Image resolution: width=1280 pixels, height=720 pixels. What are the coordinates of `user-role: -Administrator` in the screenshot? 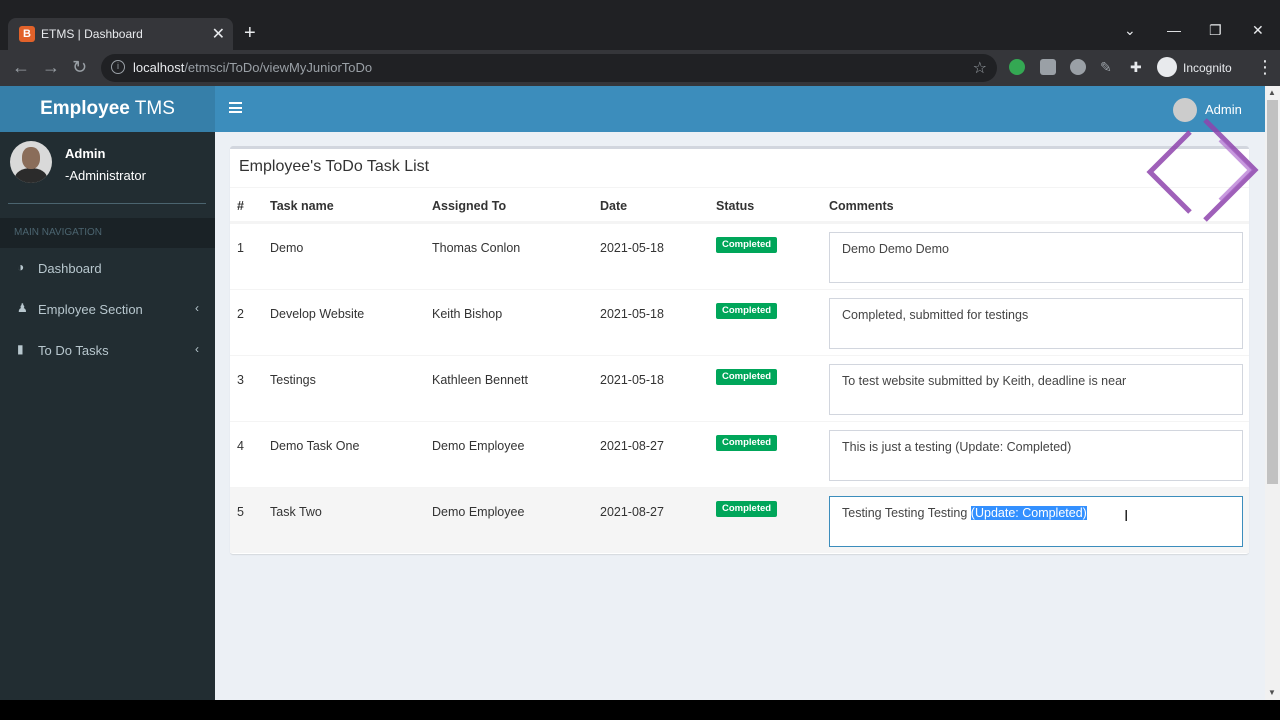 It's located at (105, 175).